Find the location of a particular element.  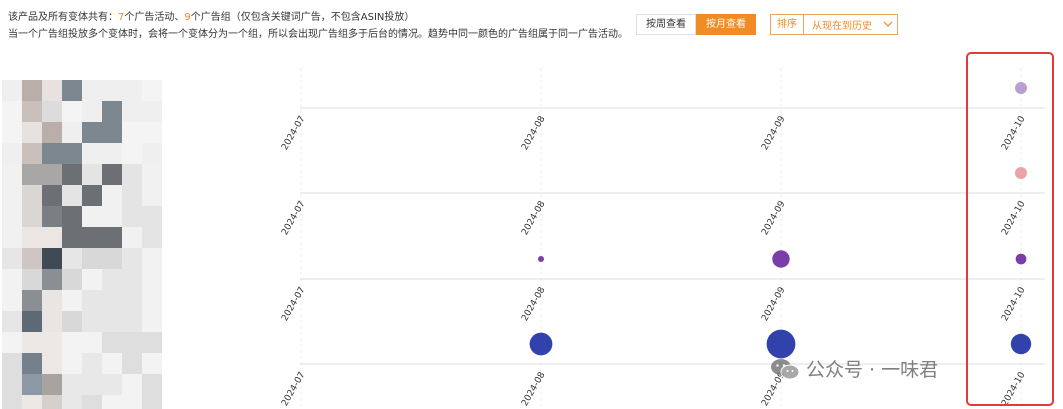

watermark: 公众号 · 一味君 is located at coordinates (854, 368).